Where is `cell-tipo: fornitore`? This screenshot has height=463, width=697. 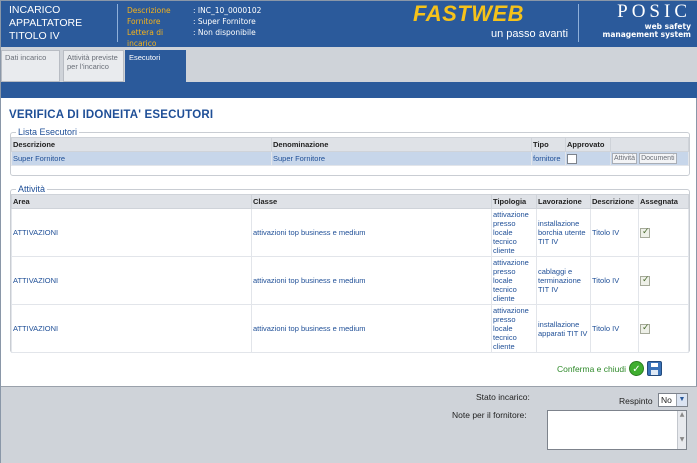
cell-tipo: fornitore is located at coordinates (548, 158).